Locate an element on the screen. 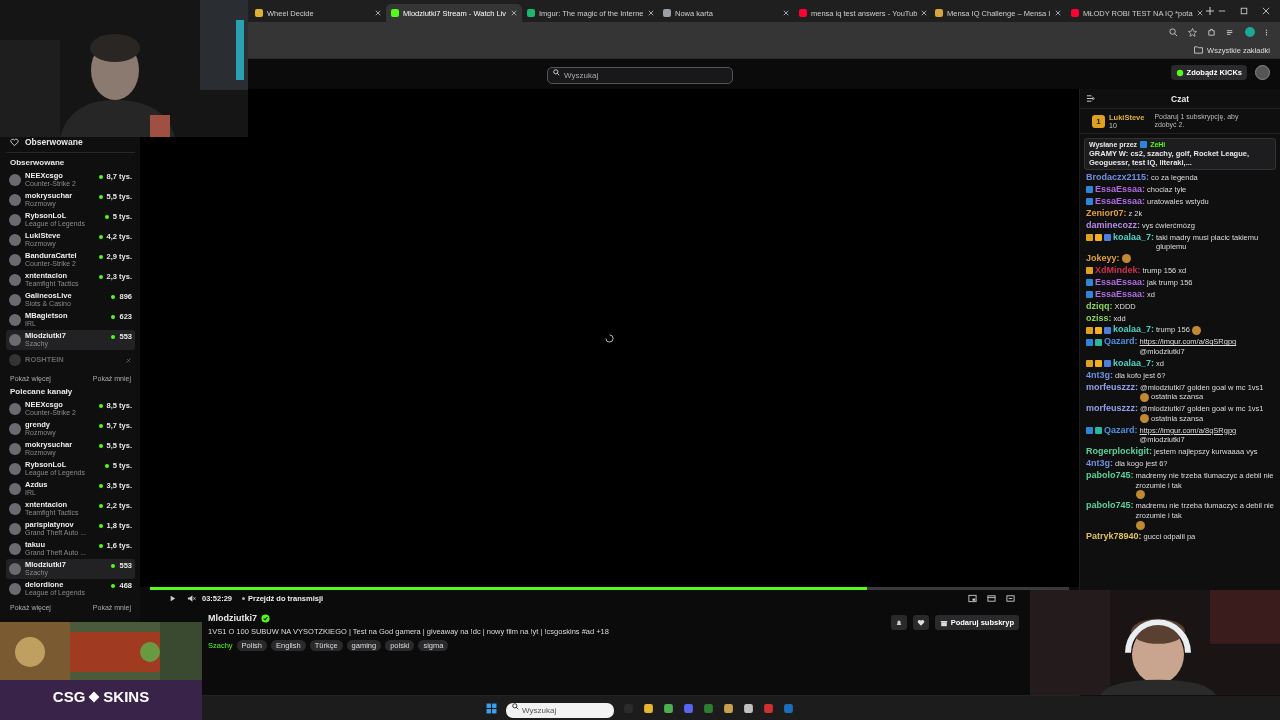 This screenshot has width=1280, height=720. rank-badge: 1 is located at coordinates (1098, 121).